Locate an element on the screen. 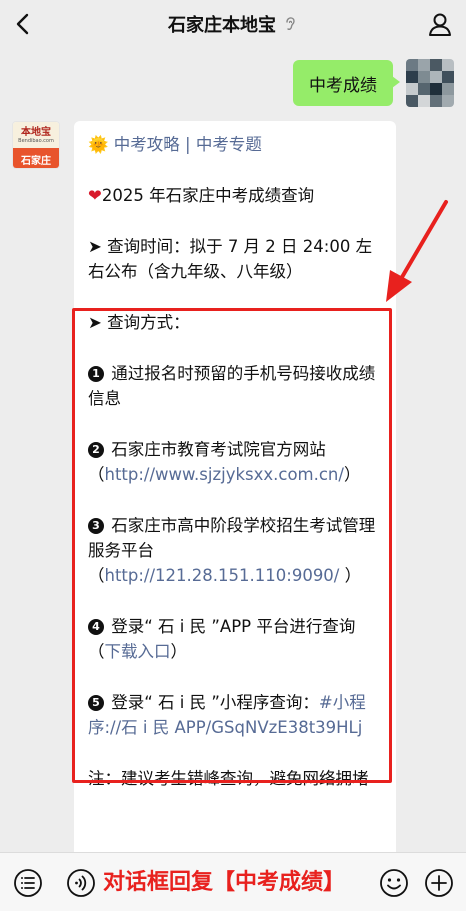  download-link: 下载入口 is located at coordinates (138, 651).